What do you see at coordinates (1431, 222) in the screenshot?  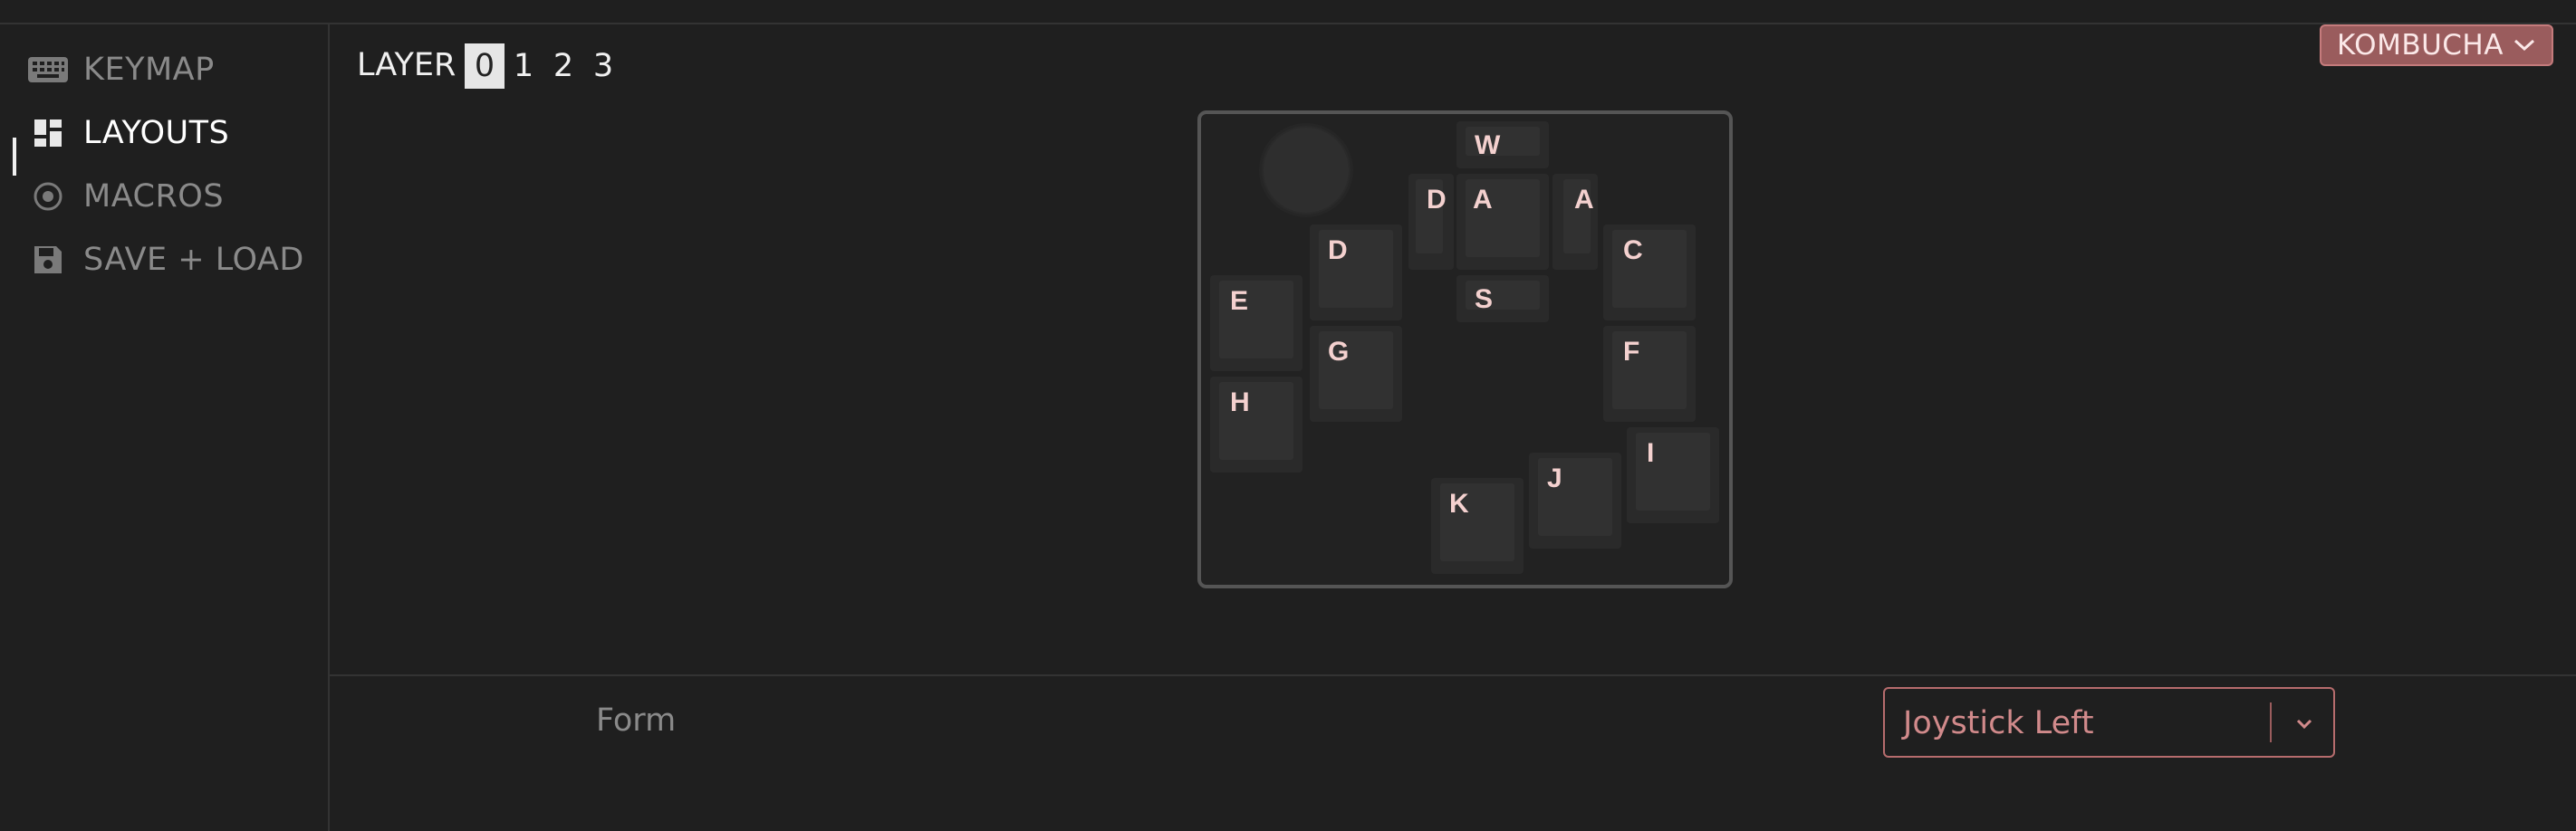 I see `key-d-narrow: D` at bounding box center [1431, 222].